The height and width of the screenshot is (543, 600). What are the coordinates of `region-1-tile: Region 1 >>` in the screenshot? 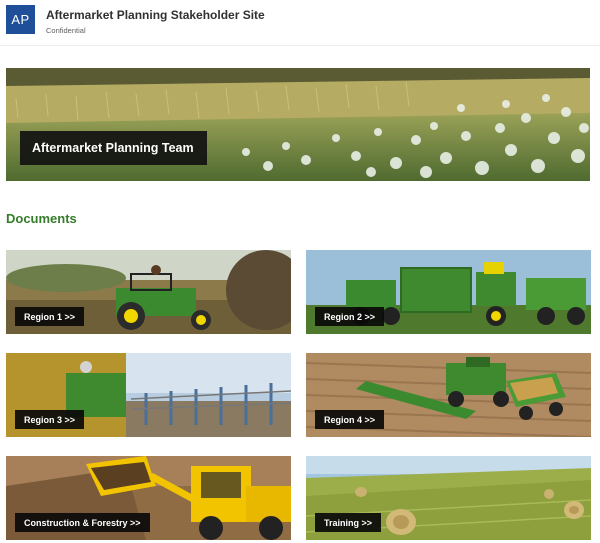 It's located at (148, 292).